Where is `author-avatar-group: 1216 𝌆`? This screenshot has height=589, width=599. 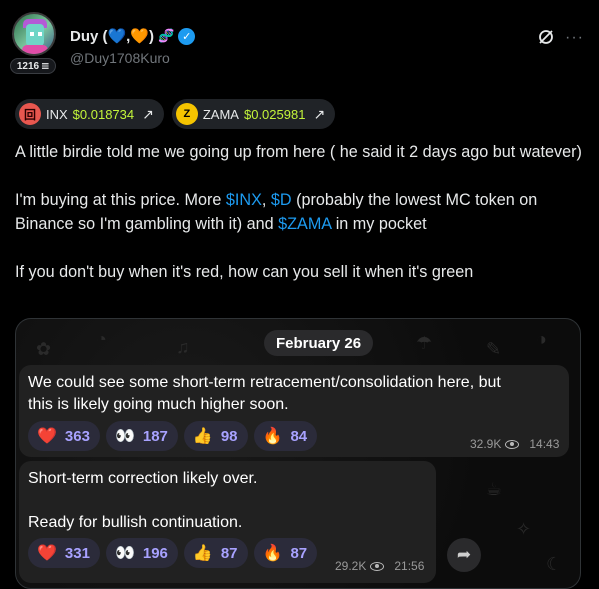 author-avatar-group: 1216 𝌆 is located at coordinates (34, 43).